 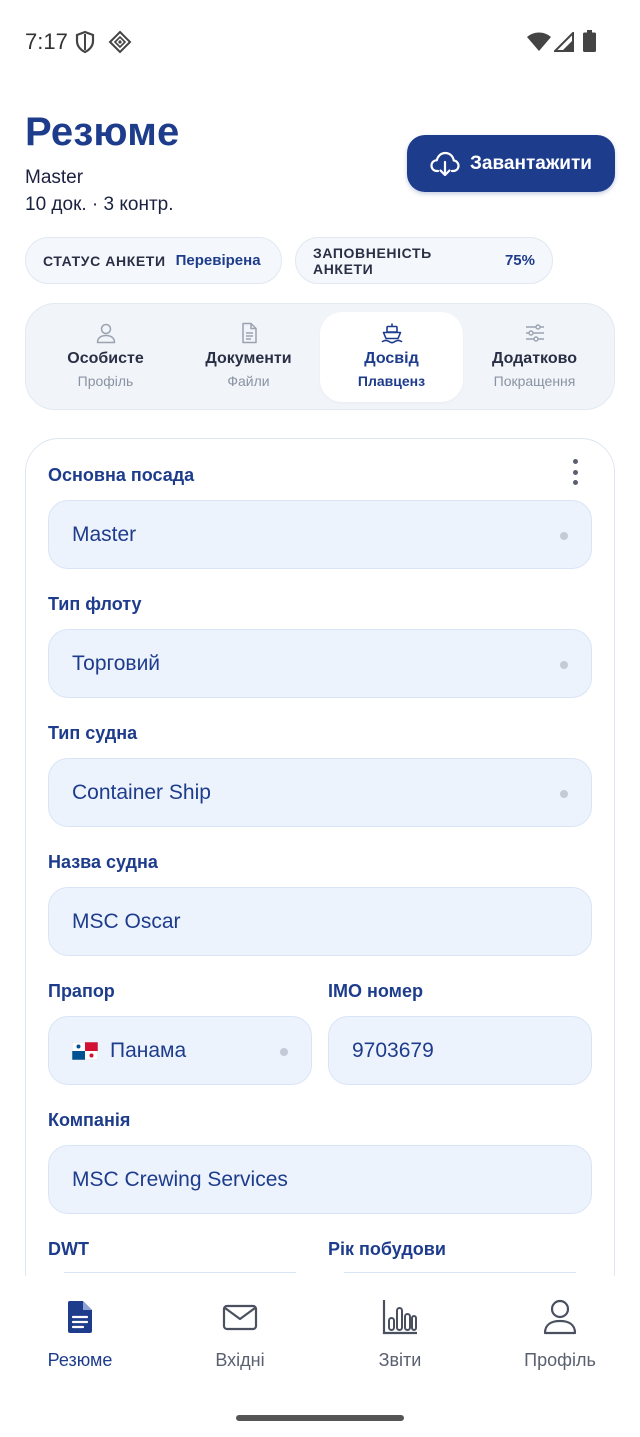 What do you see at coordinates (240, 1317) in the screenshot?
I see `mail-icon` at bounding box center [240, 1317].